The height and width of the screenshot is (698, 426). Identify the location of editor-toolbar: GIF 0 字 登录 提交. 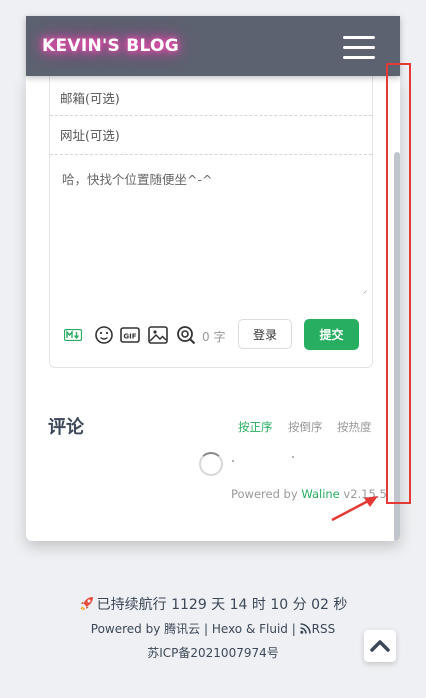
(216, 334).